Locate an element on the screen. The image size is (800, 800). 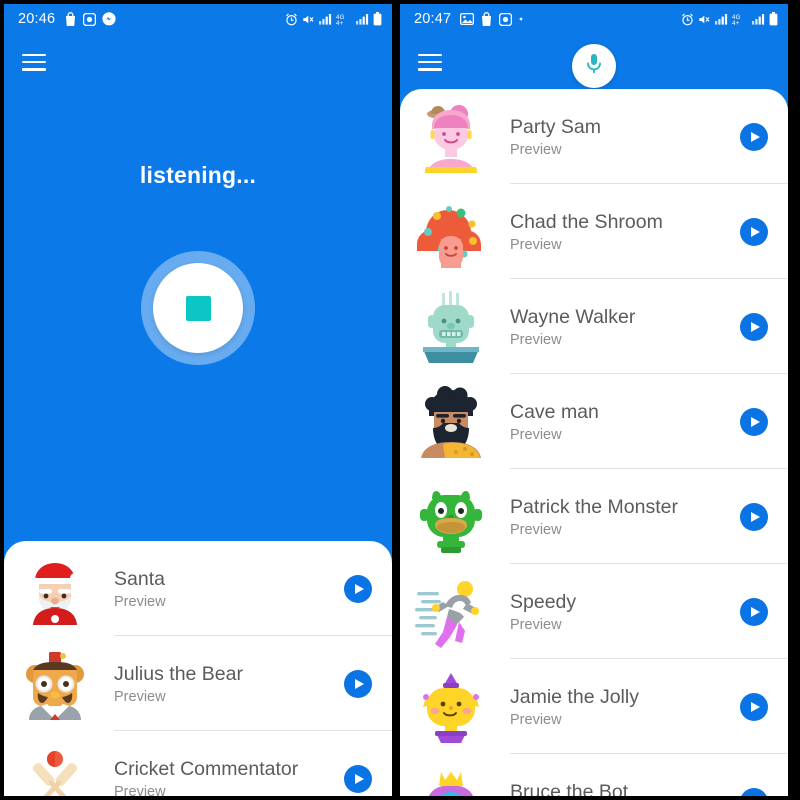
list-item-title: Jamie the Jolly is located at coordinates (574, 696).